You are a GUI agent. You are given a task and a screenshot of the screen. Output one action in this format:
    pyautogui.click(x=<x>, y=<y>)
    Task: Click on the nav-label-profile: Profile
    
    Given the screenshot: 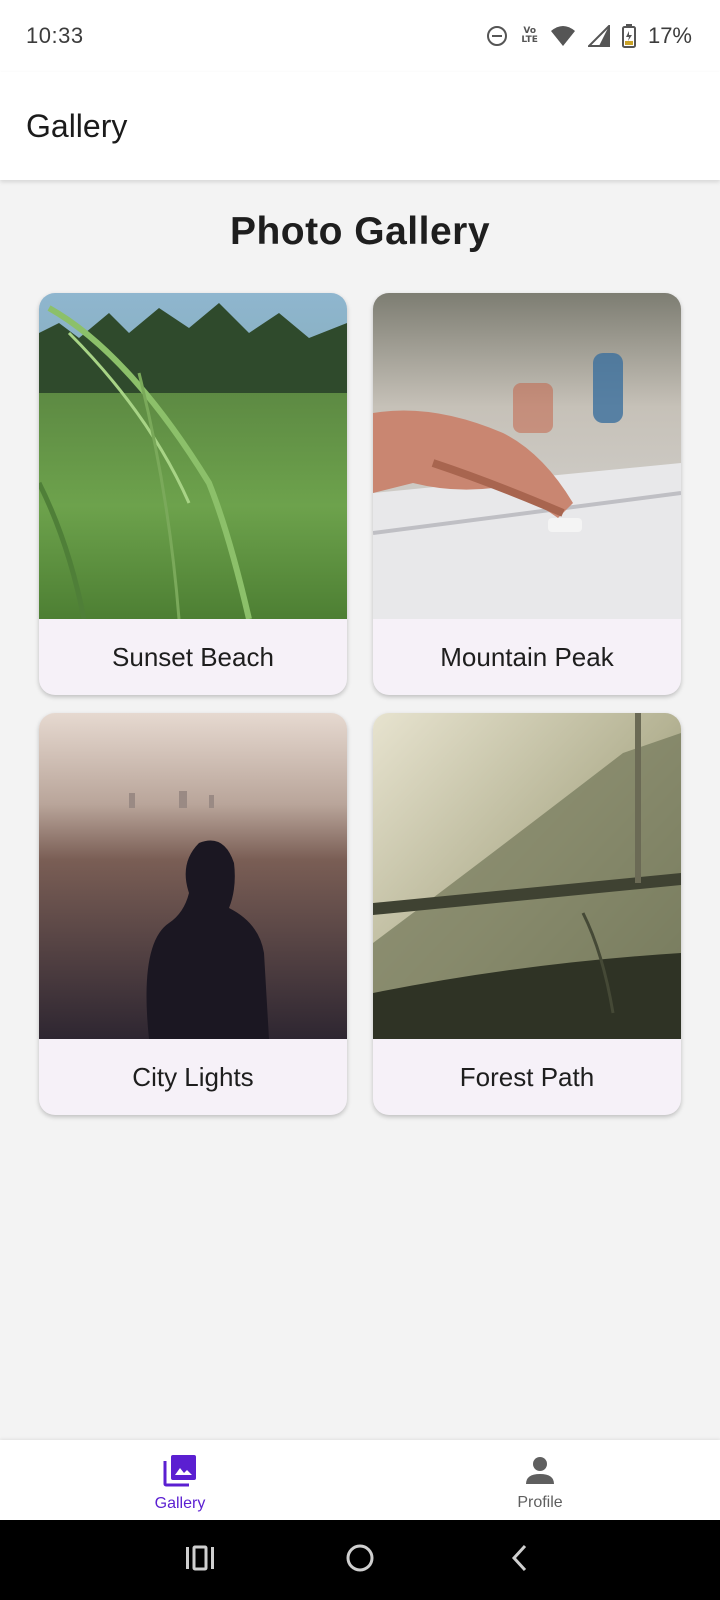 What is the action you would take?
    pyautogui.click(x=540, y=1502)
    